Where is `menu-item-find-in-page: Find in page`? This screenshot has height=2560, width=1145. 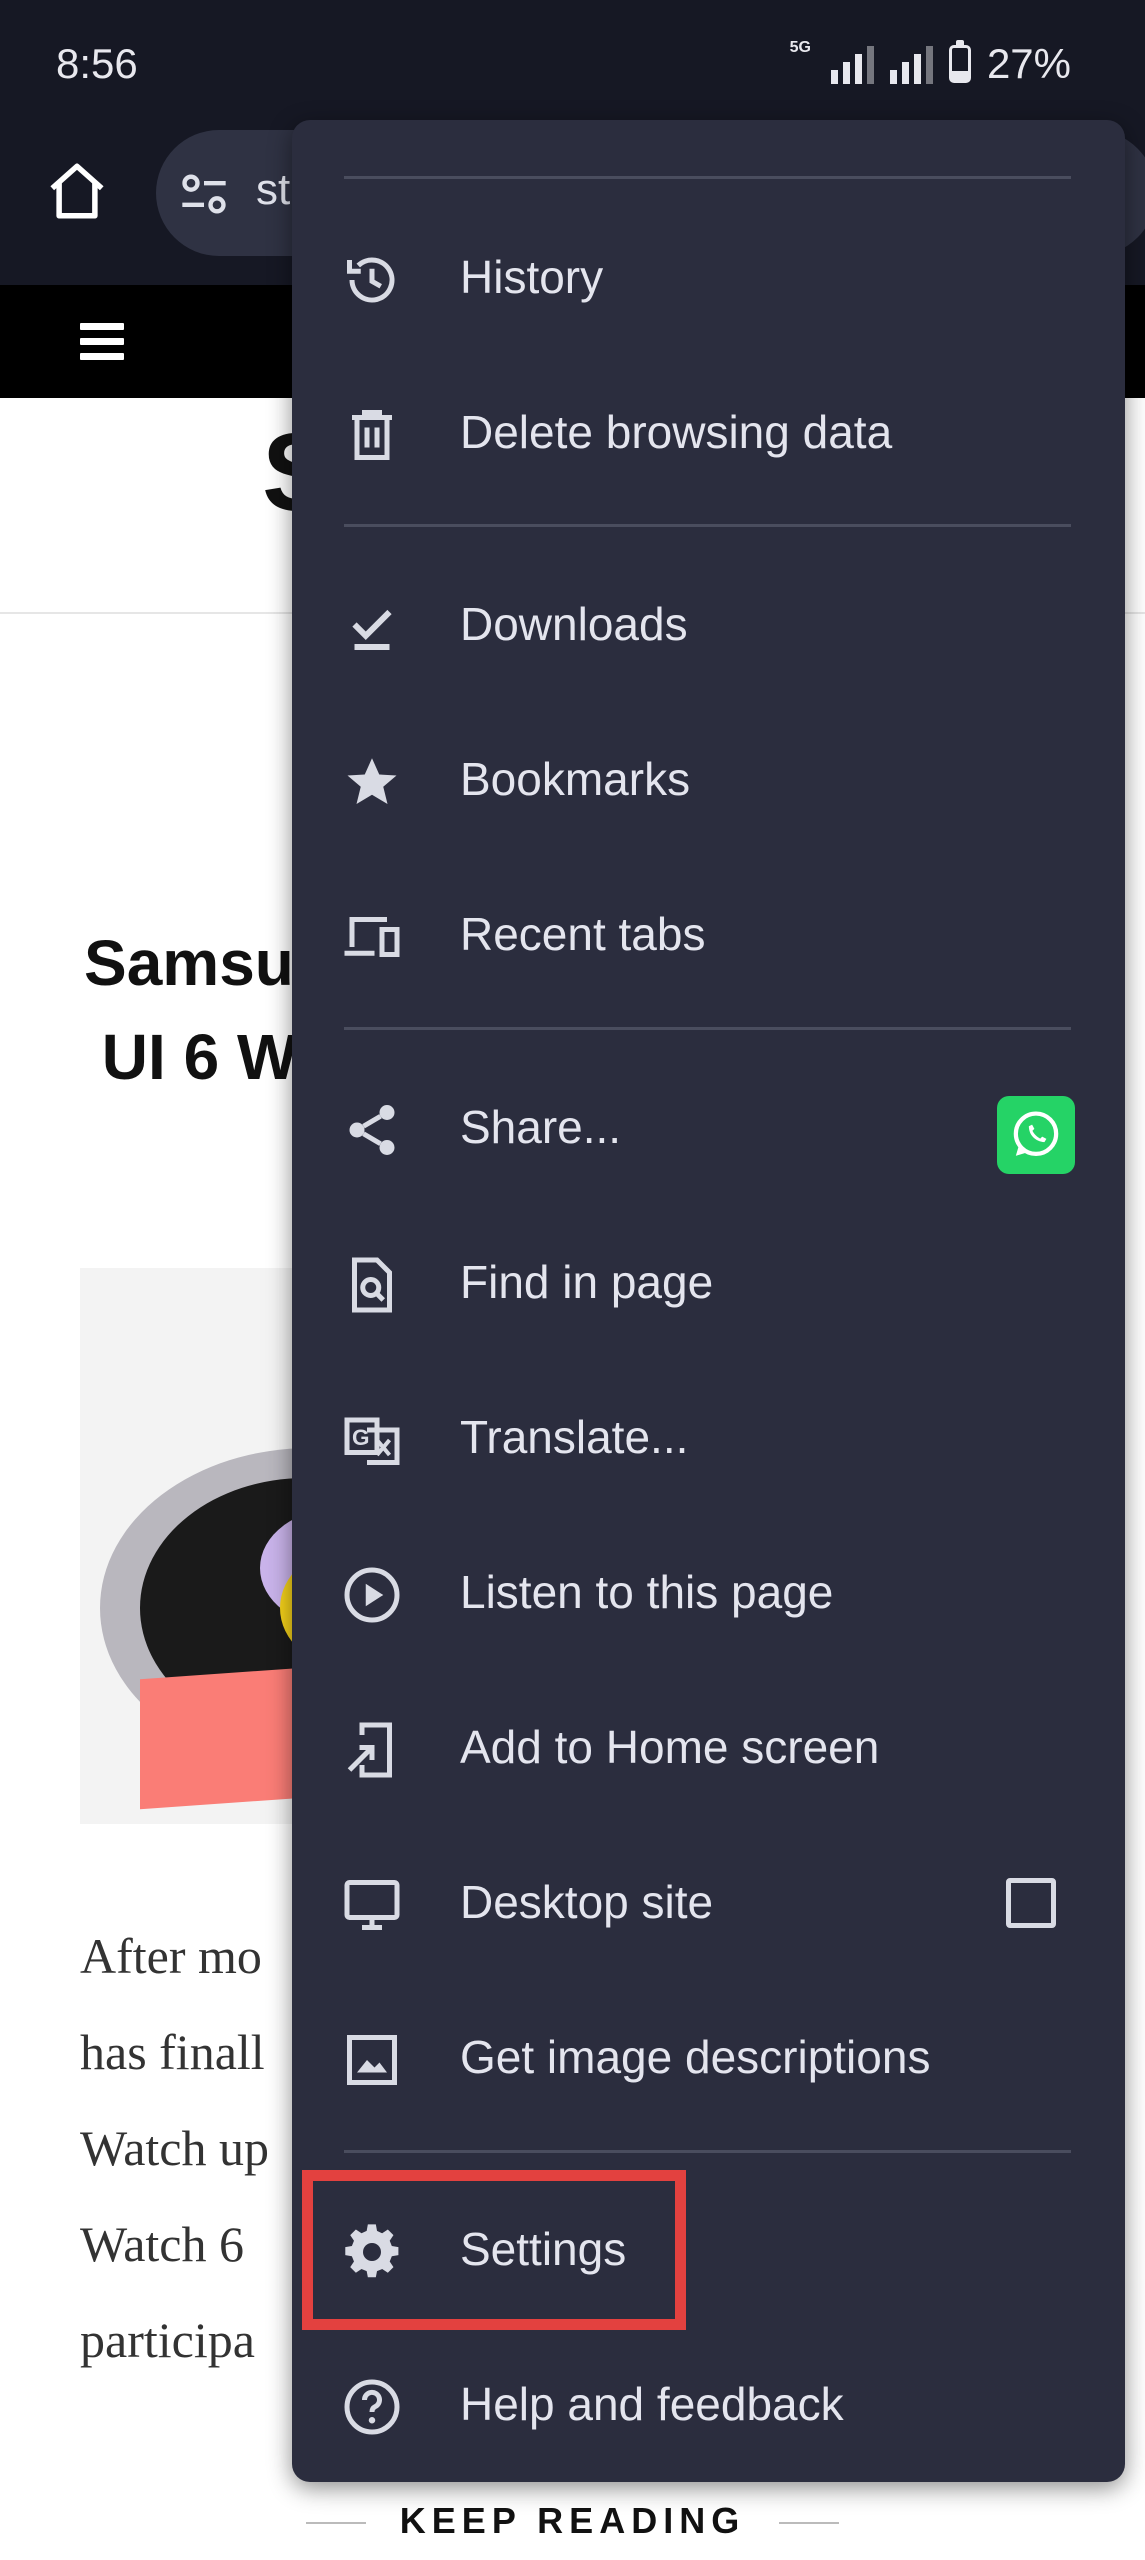 menu-item-find-in-page: Find in page is located at coordinates (708, 1280).